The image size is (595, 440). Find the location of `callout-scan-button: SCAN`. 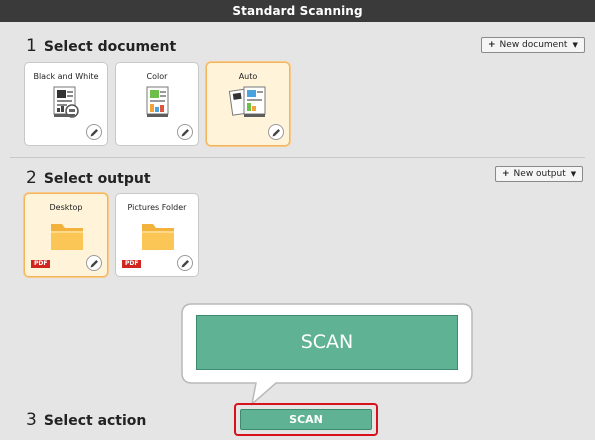

callout-scan-button: SCAN is located at coordinates (327, 342).